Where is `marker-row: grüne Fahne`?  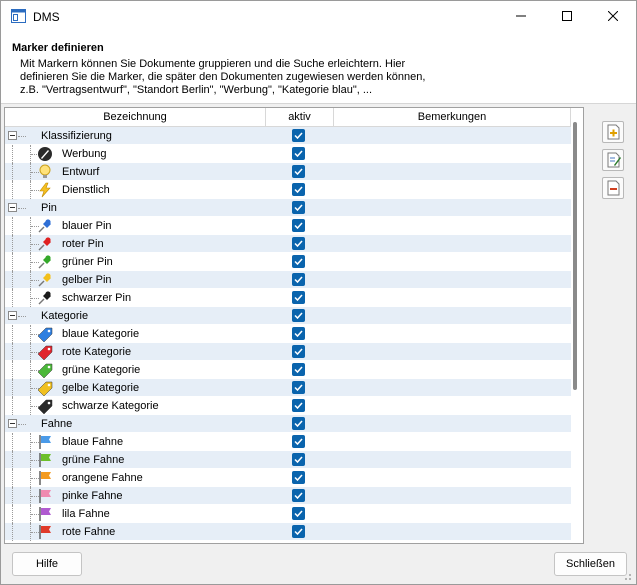
marker-row: grüne Fahne is located at coordinates (288, 460).